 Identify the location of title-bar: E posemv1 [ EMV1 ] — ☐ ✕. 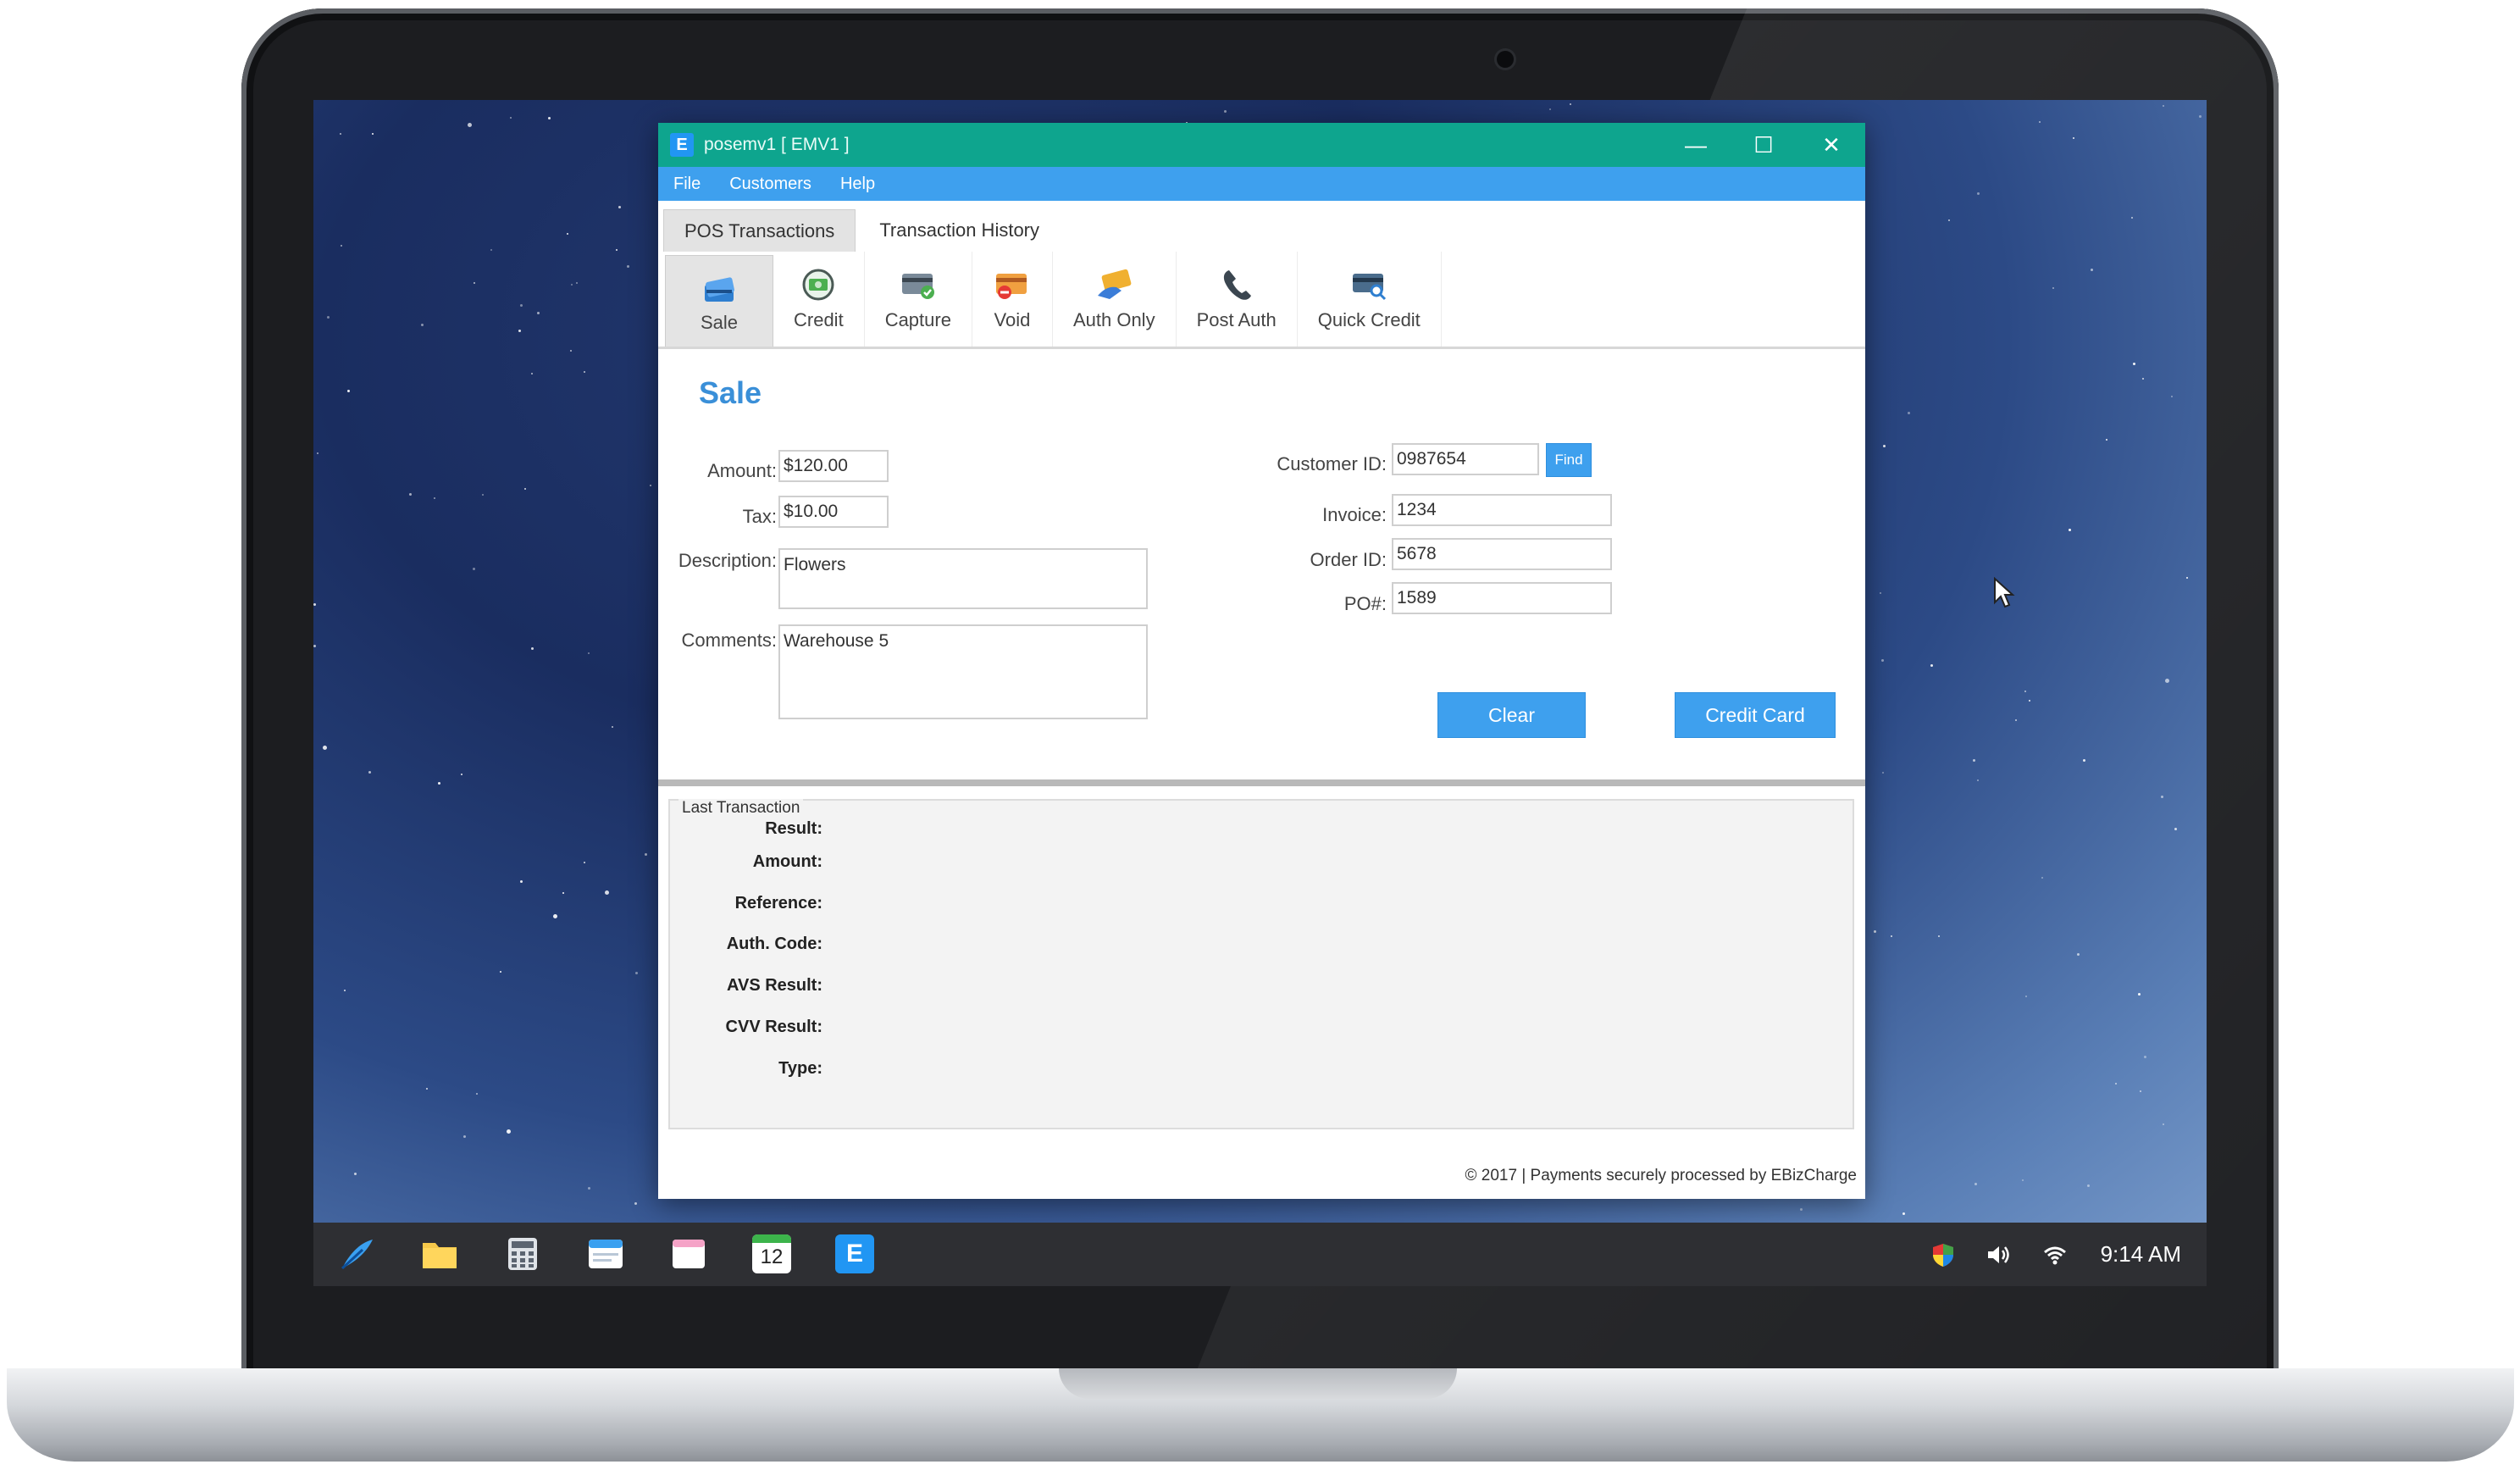
(1261, 145).